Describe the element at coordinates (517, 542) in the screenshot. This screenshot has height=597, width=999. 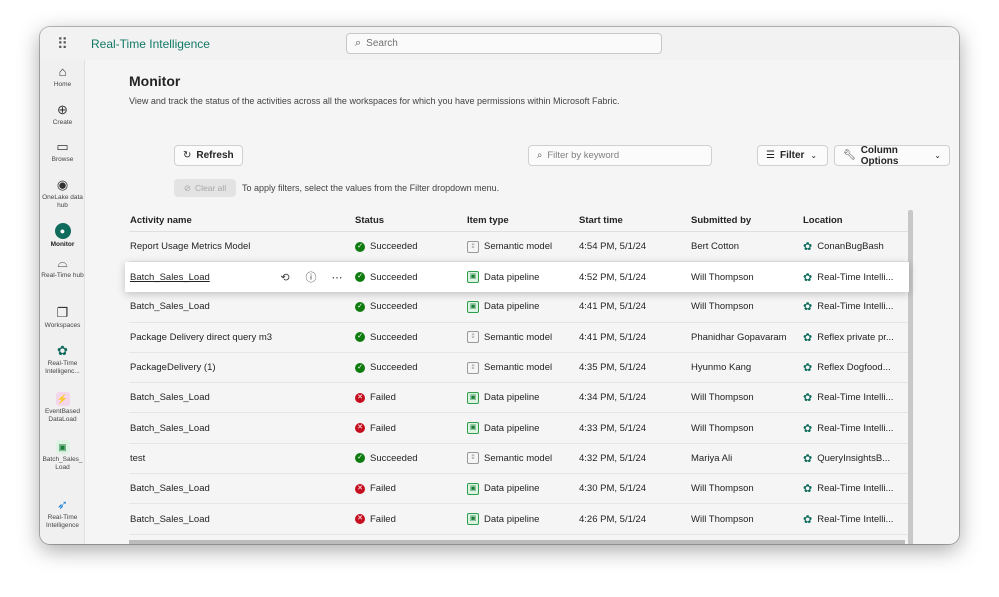
I see `horizontal-scrollbar` at that location.